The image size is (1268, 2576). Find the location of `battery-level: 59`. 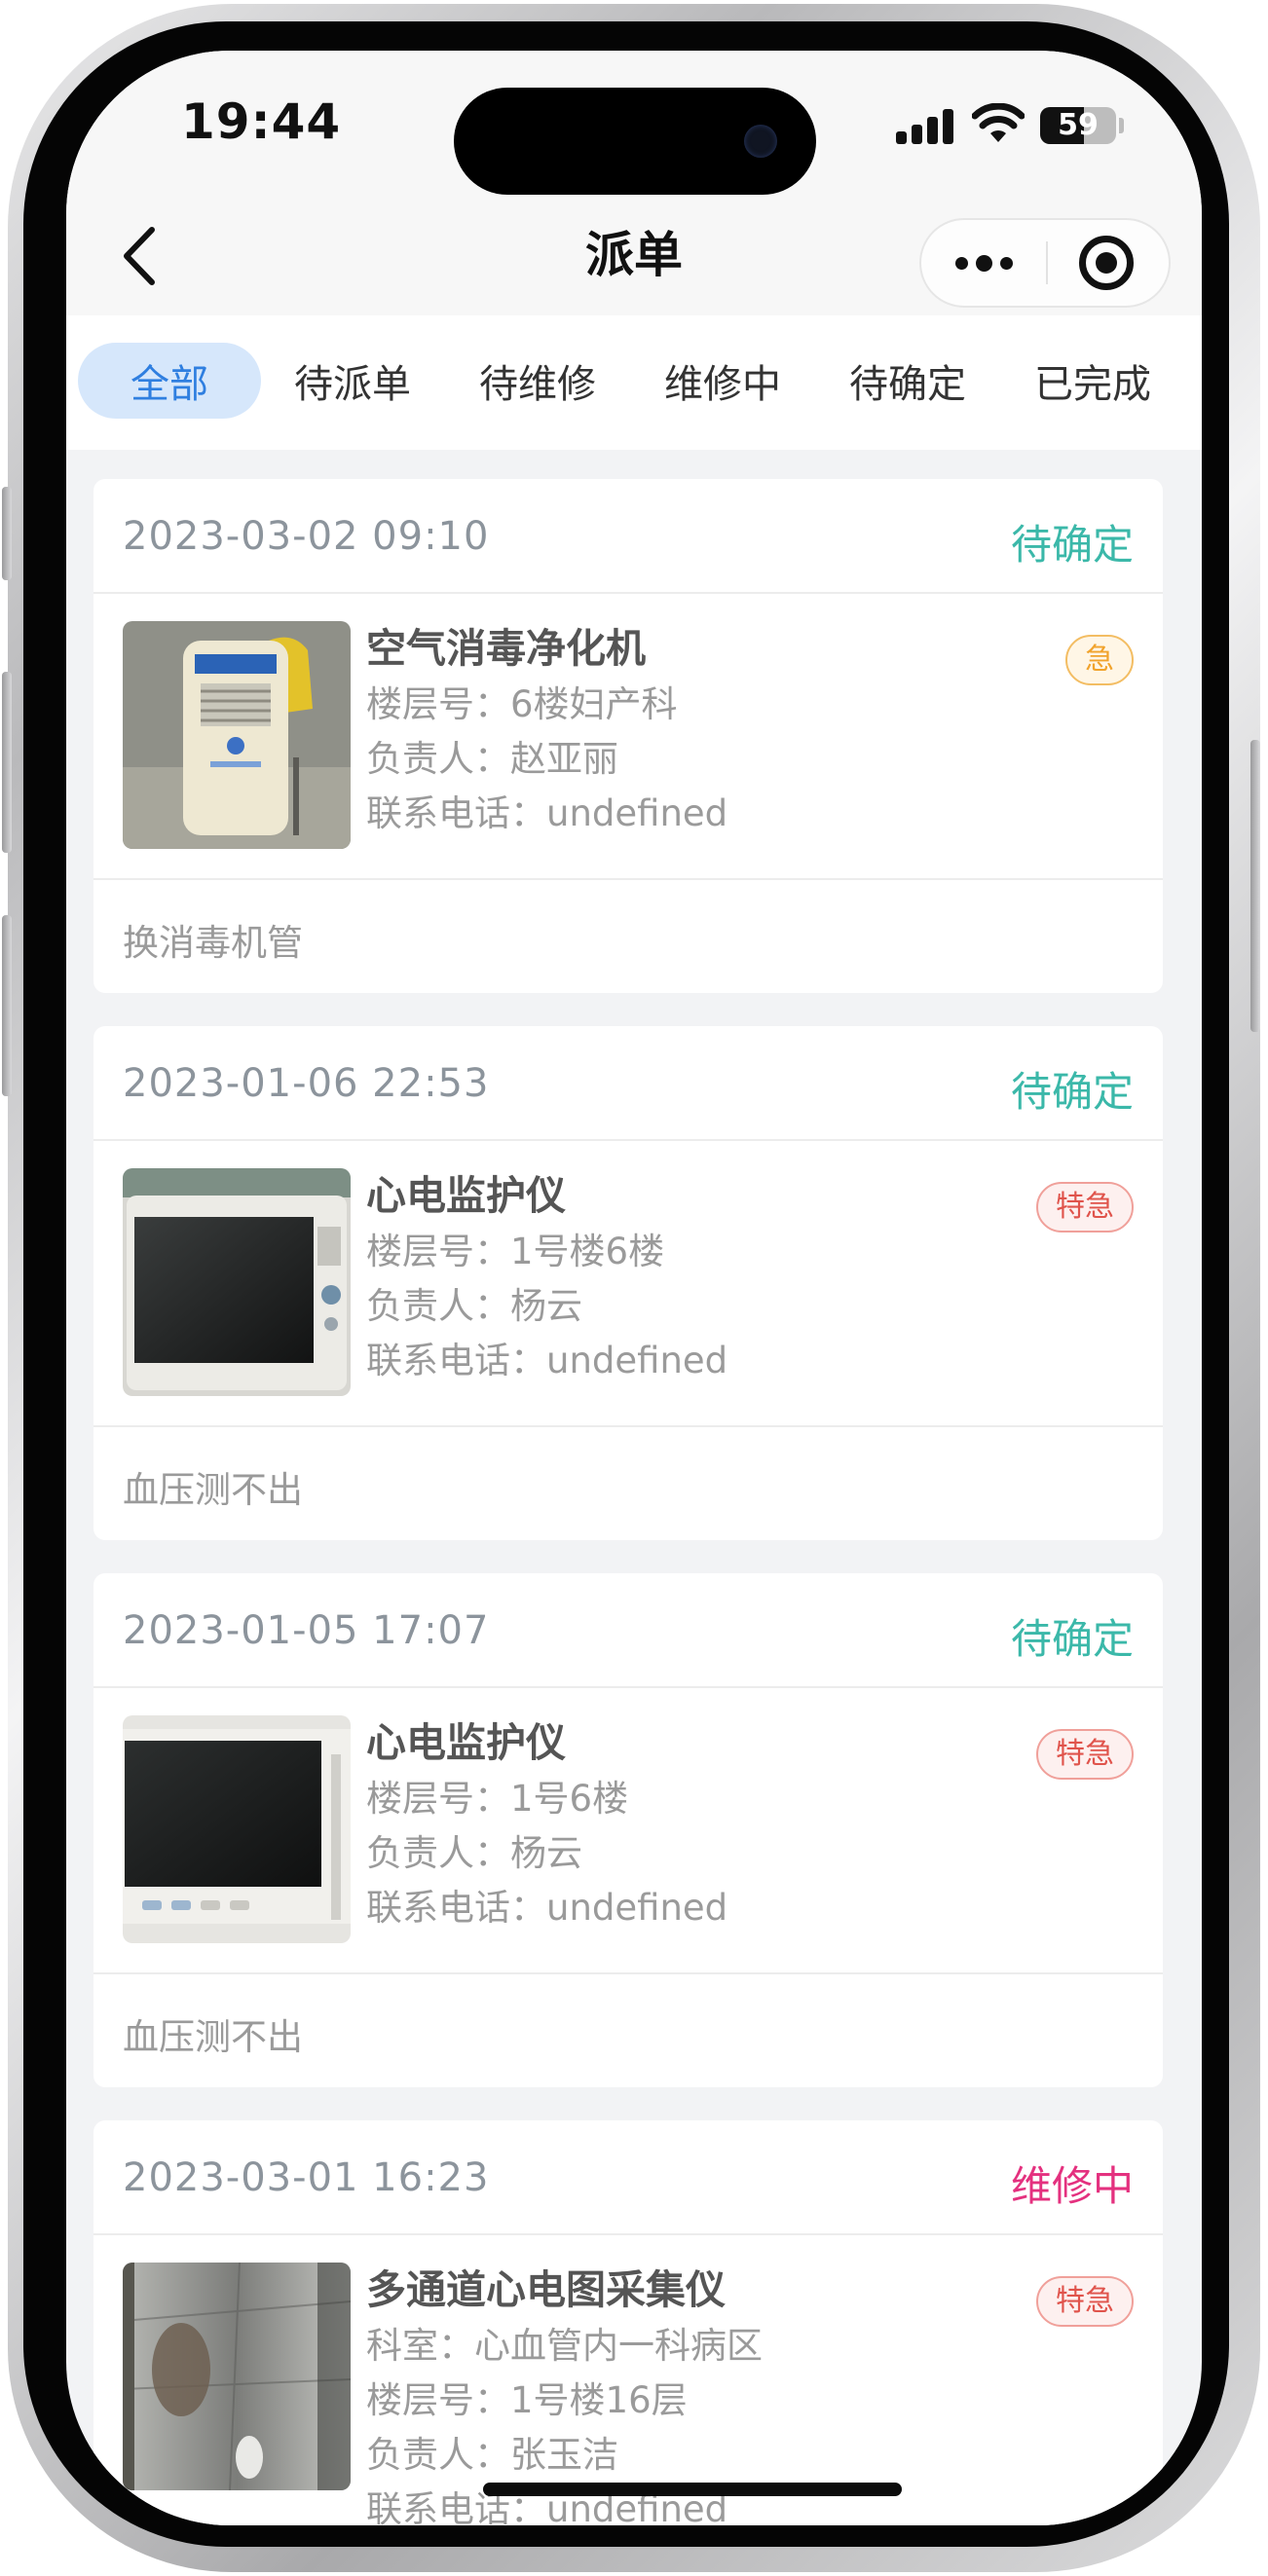

battery-level: 59 is located at coordinates (1079, 125).